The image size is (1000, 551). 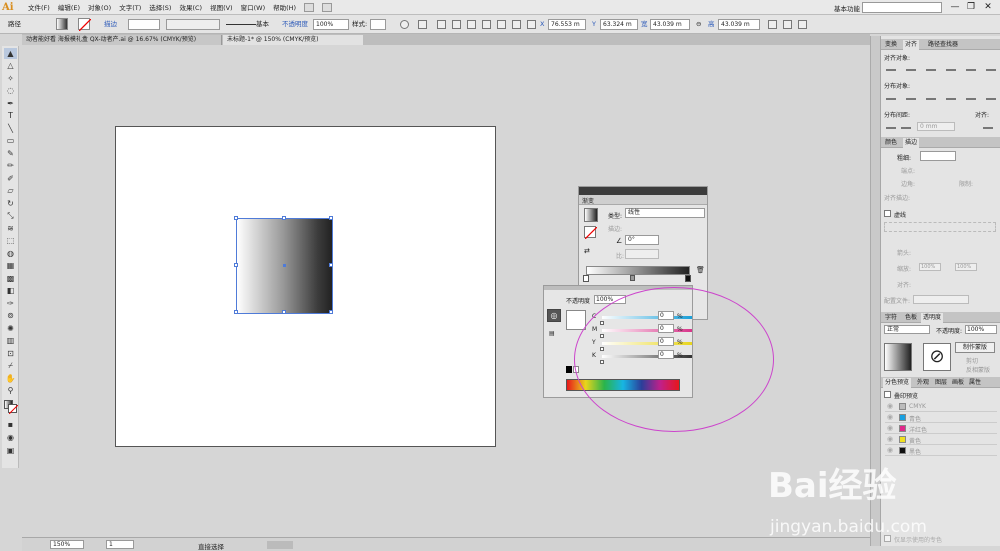 I want to click on x-field: 76.553 m, so click(x=567, y=24).